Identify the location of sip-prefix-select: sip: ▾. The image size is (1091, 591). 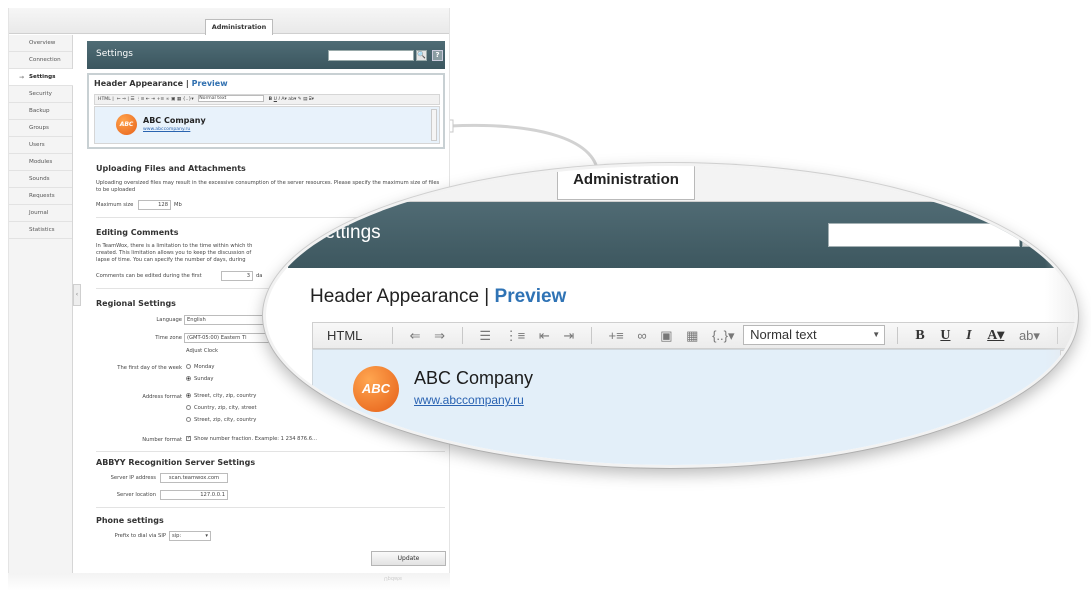
(190, 536).